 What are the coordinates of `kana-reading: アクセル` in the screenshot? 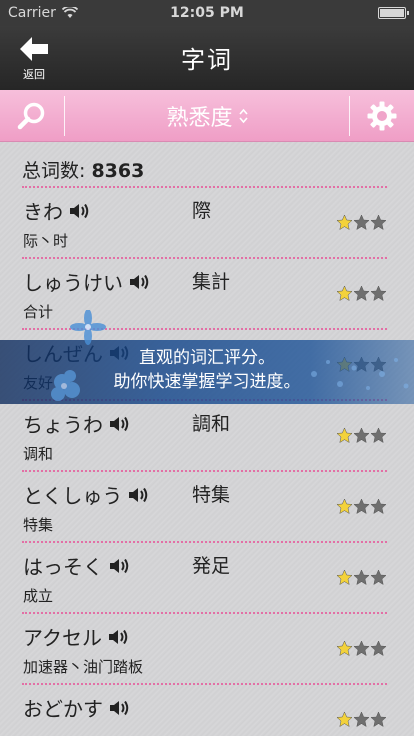 It's located at (75, 636).